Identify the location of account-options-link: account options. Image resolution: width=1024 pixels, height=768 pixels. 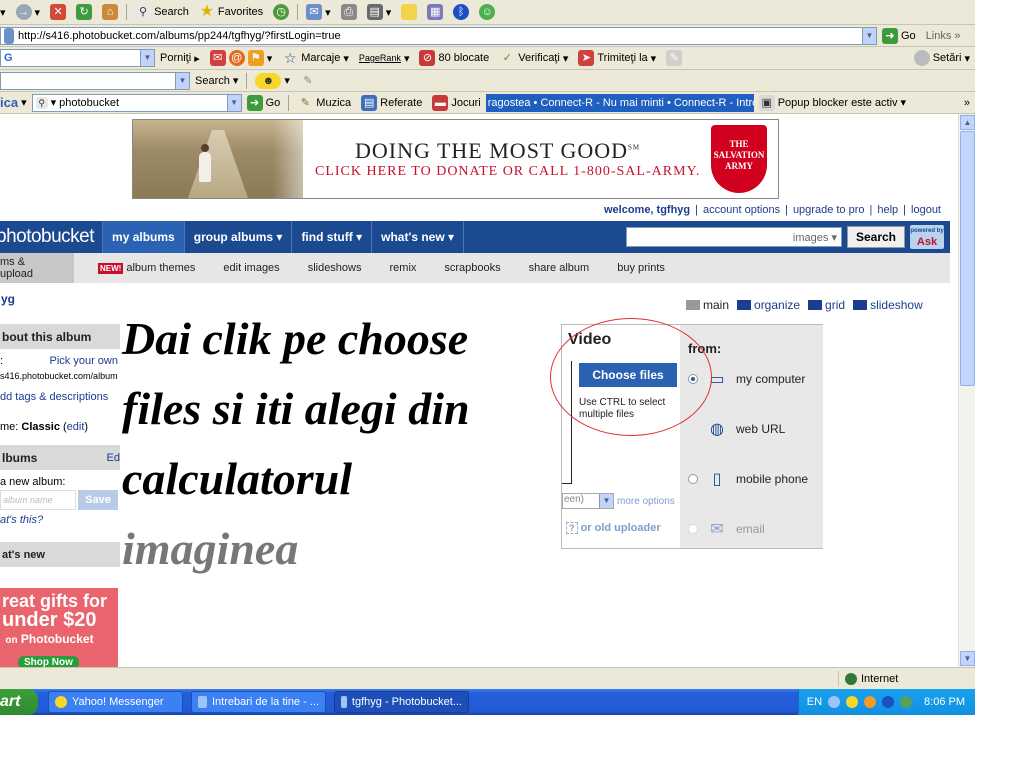
(741, 210).